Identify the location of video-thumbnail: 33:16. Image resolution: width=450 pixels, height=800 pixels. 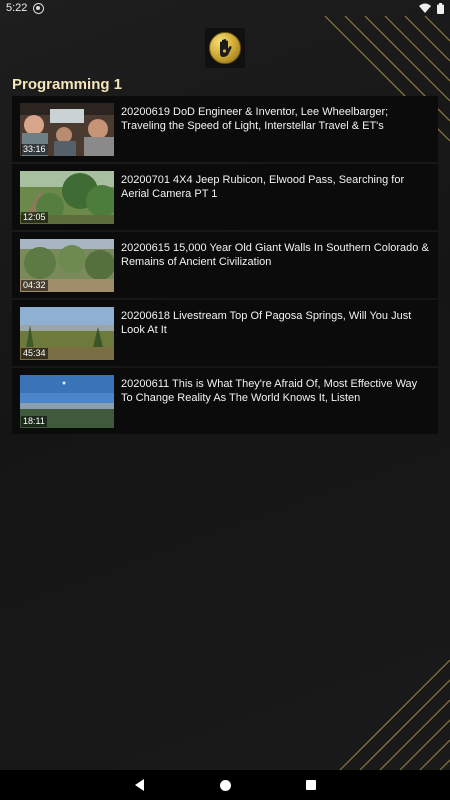
(67, 129).